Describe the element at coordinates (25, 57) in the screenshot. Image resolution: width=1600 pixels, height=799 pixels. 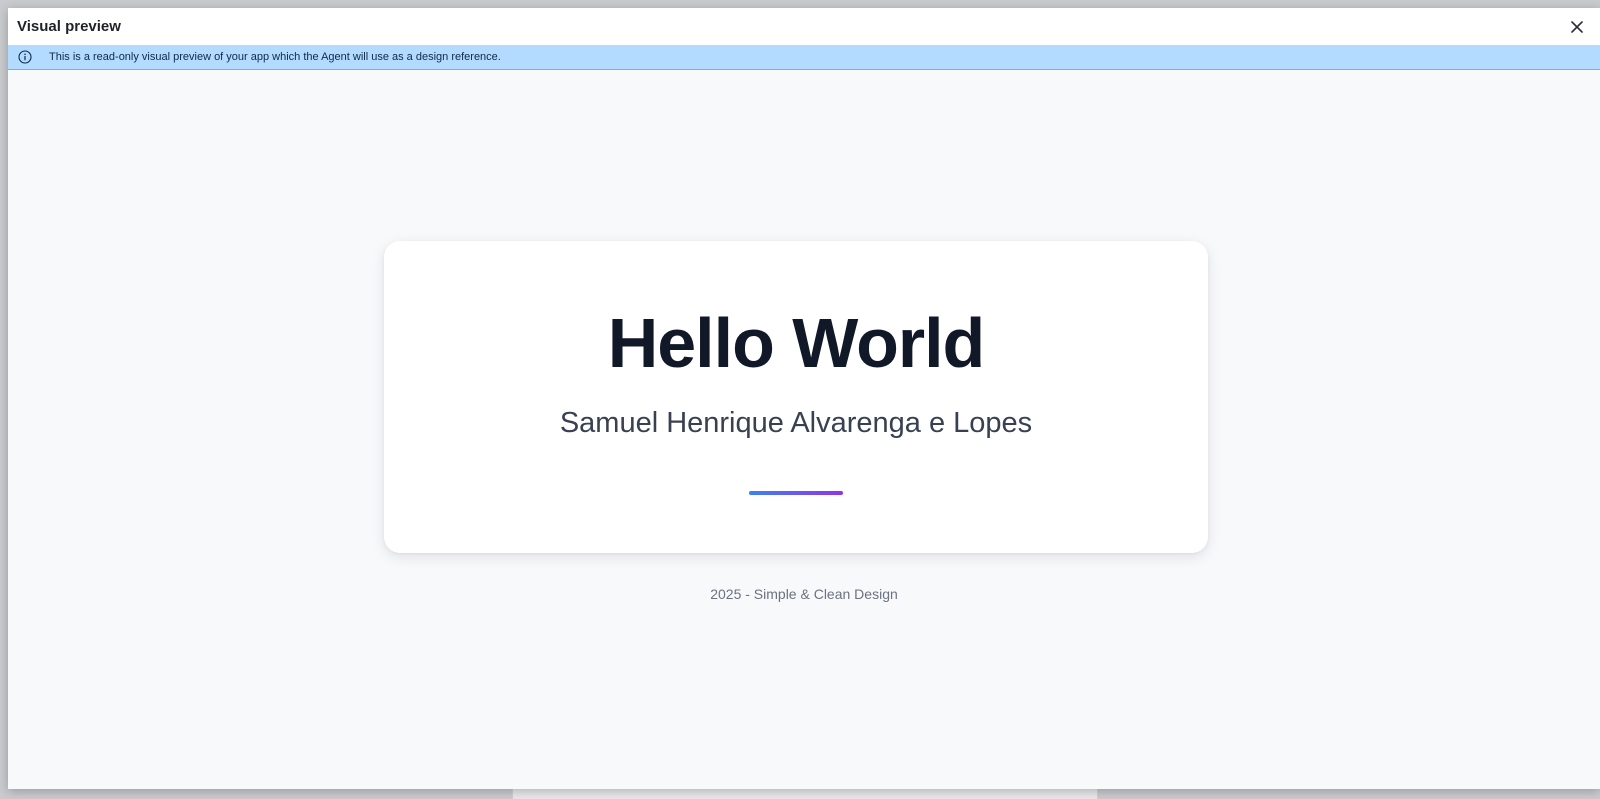
I see `info-icon` at that location.